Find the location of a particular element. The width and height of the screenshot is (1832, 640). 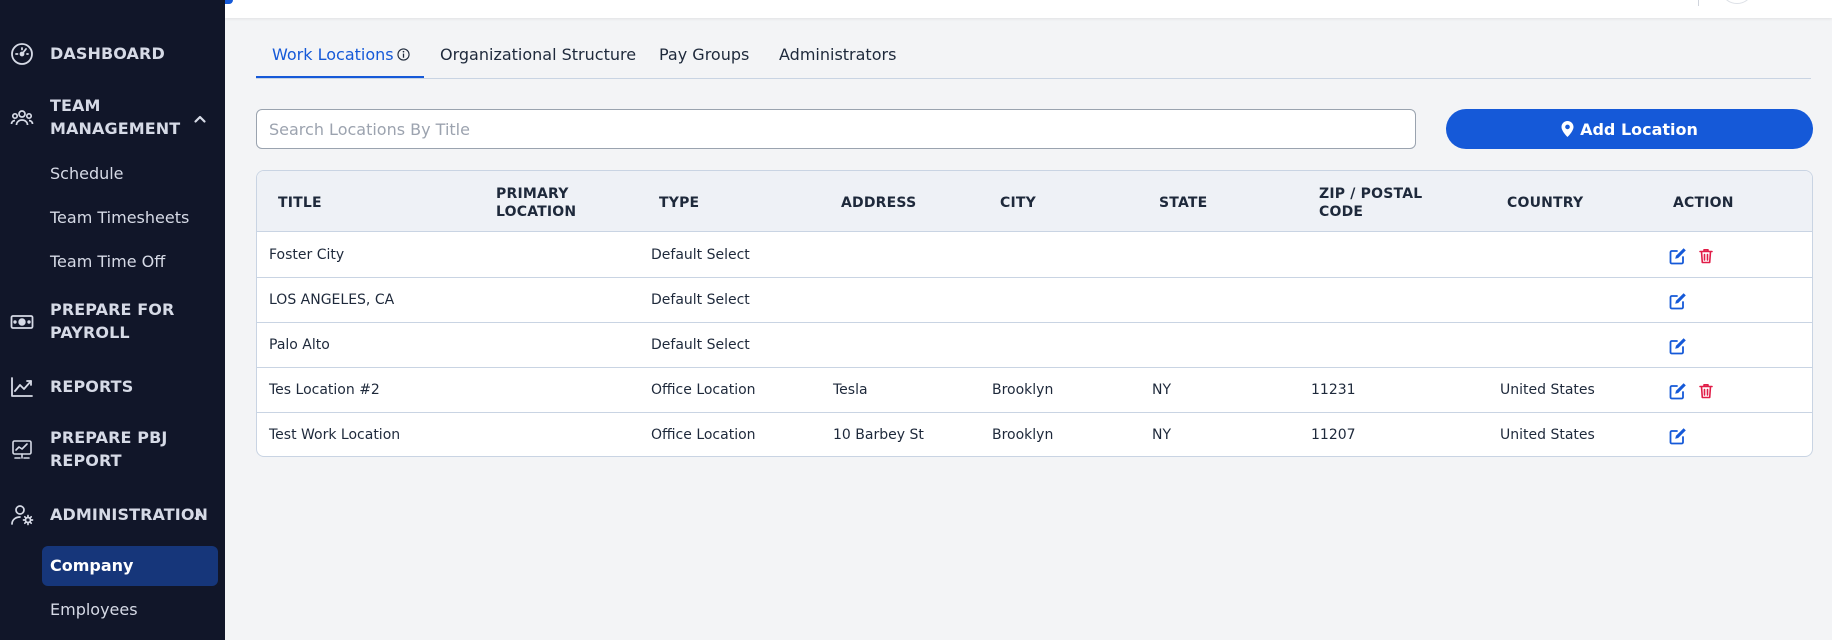

sidebar-item-reports: REPORTS is located at coordinates (112, 387).